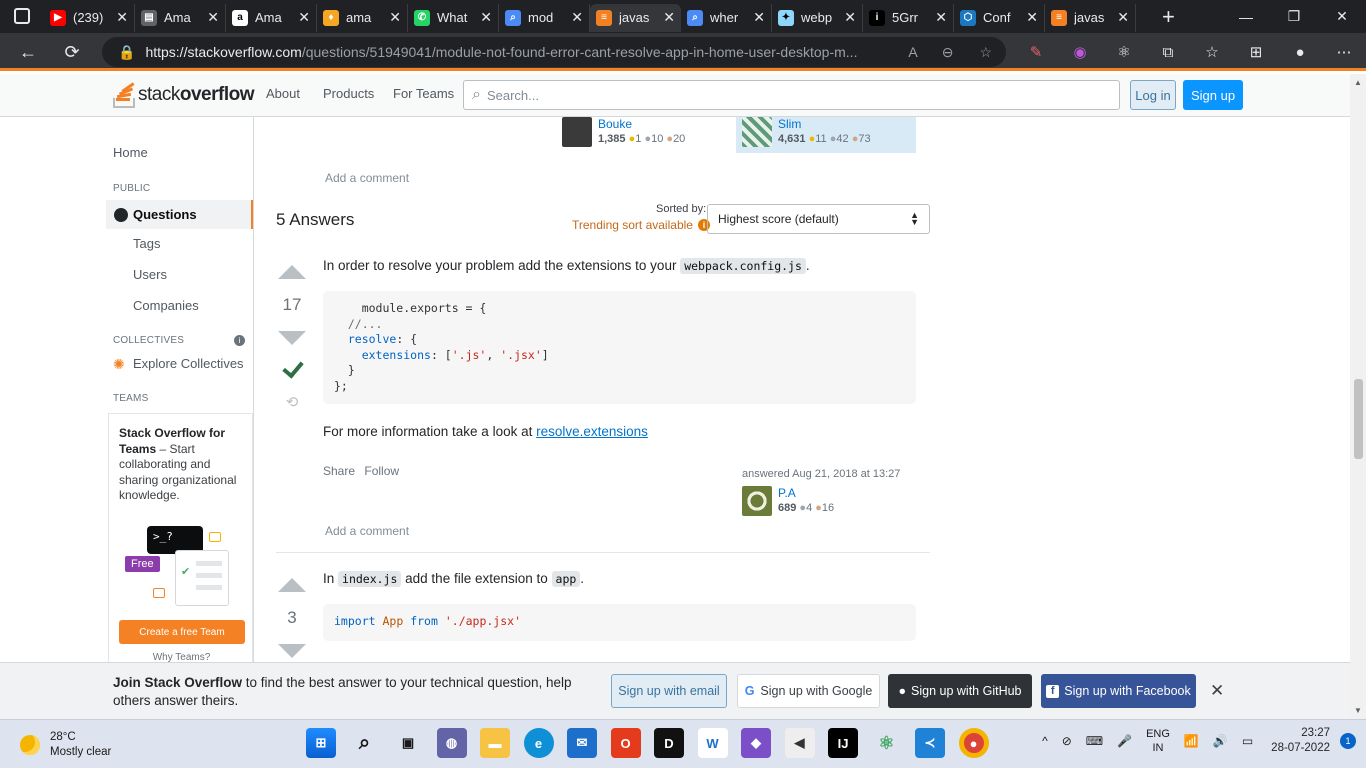  Describe the element at coordinates (1153, 95) in the screenshot. I see `login-button: Log in` at that location.